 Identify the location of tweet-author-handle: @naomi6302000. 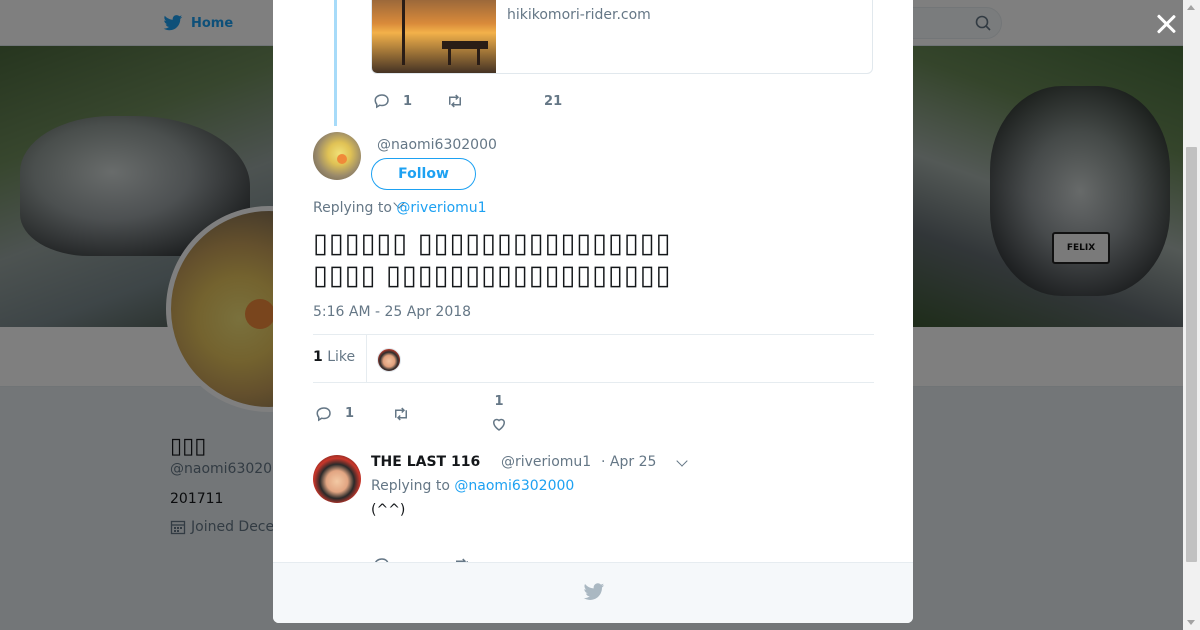
(437, 145).